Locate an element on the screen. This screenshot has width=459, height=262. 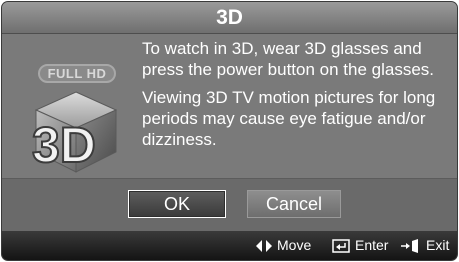
left-right-arrows-icon is located at coordinates (264, 245).